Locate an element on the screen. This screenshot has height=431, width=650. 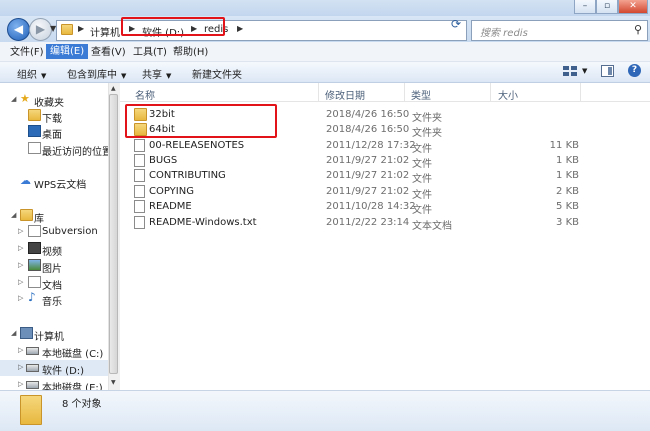
annotation-highlight-folders is located at coordinates (201, 121).